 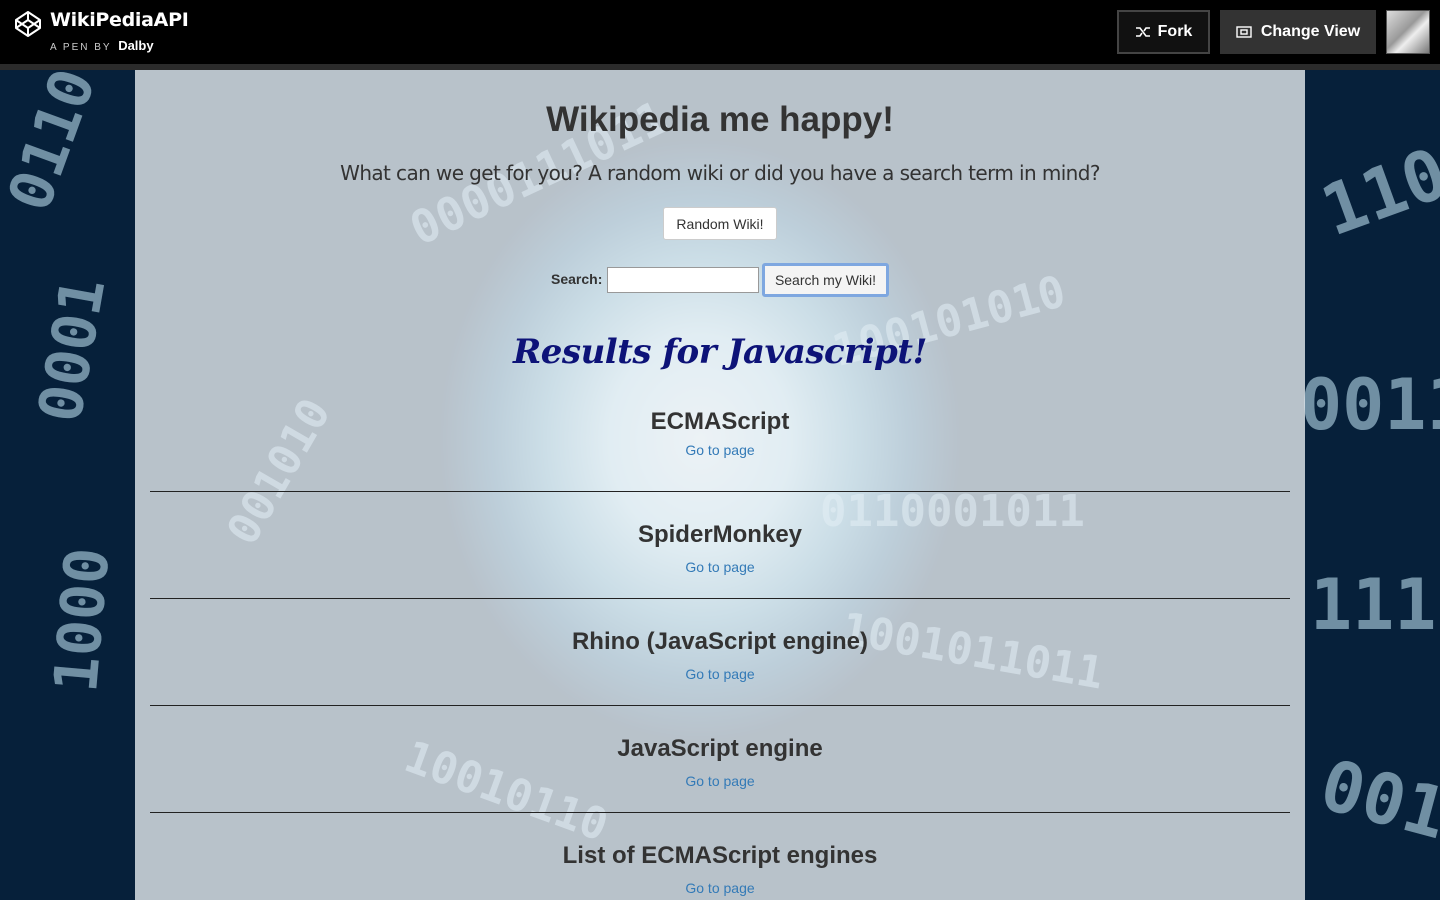 What do you see at coordinates (119, 20) in the screenshot?
I see `pen-title: WikiPediaAPI` at bounding box center [119, 20].